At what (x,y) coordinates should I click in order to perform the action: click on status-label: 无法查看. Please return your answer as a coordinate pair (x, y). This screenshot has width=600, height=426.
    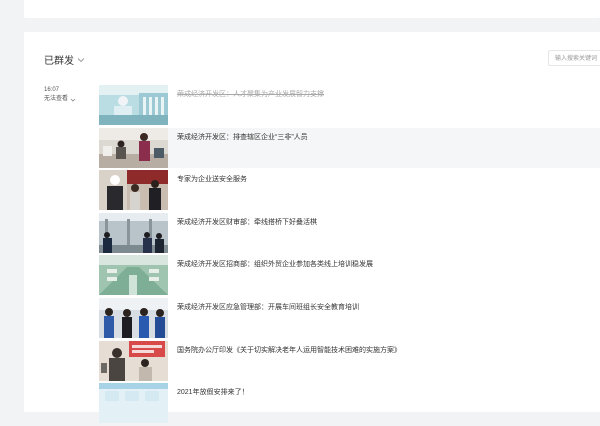
    Looking at the image, I should click on (56, 99).